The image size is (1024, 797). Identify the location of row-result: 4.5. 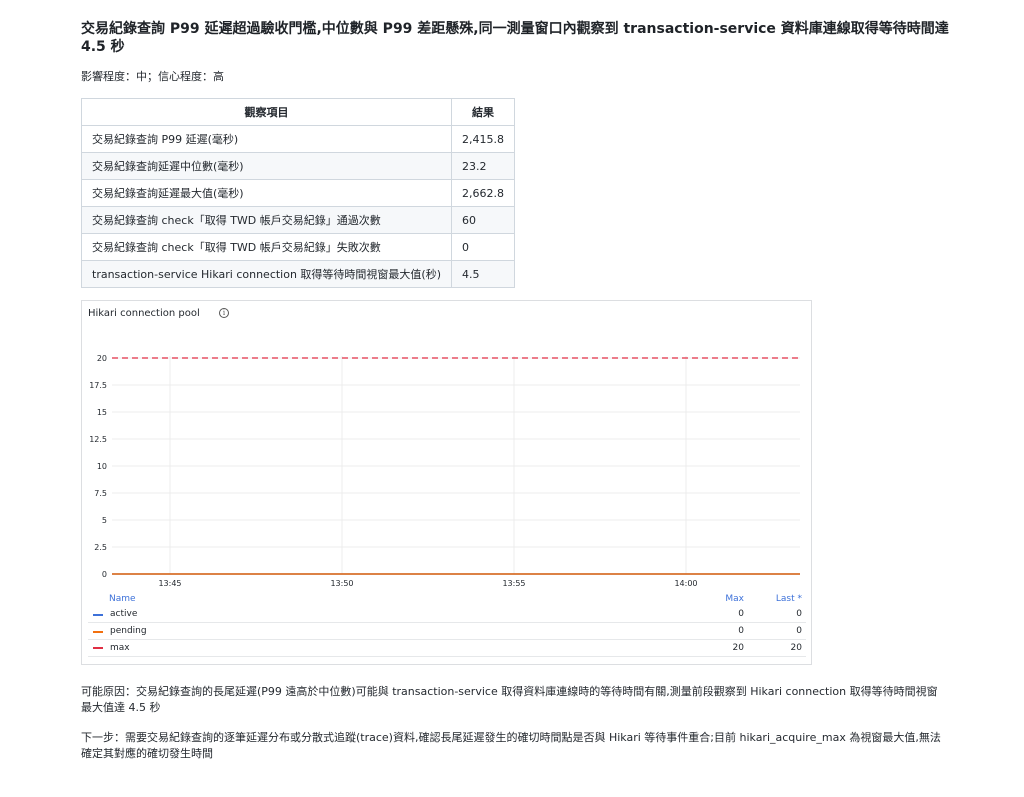
(483, 274).